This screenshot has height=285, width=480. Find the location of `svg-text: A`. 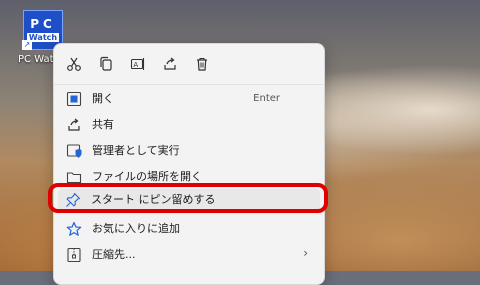

svg-text: A is located at coordinates (135, 65).